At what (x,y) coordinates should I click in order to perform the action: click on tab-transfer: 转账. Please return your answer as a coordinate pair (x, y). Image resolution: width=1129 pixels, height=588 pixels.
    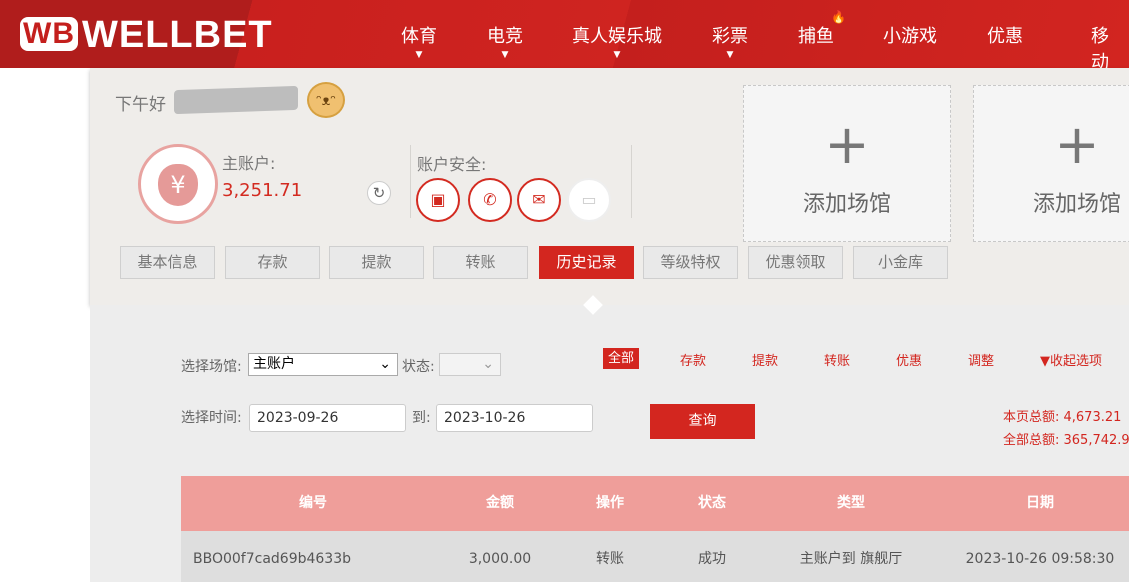
    Looking at the image, I should click on (480, 262).